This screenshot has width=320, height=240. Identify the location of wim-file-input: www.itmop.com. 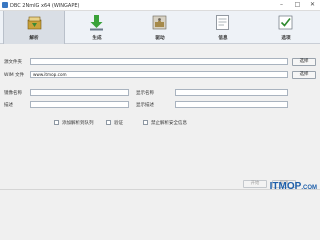
(159, 74).